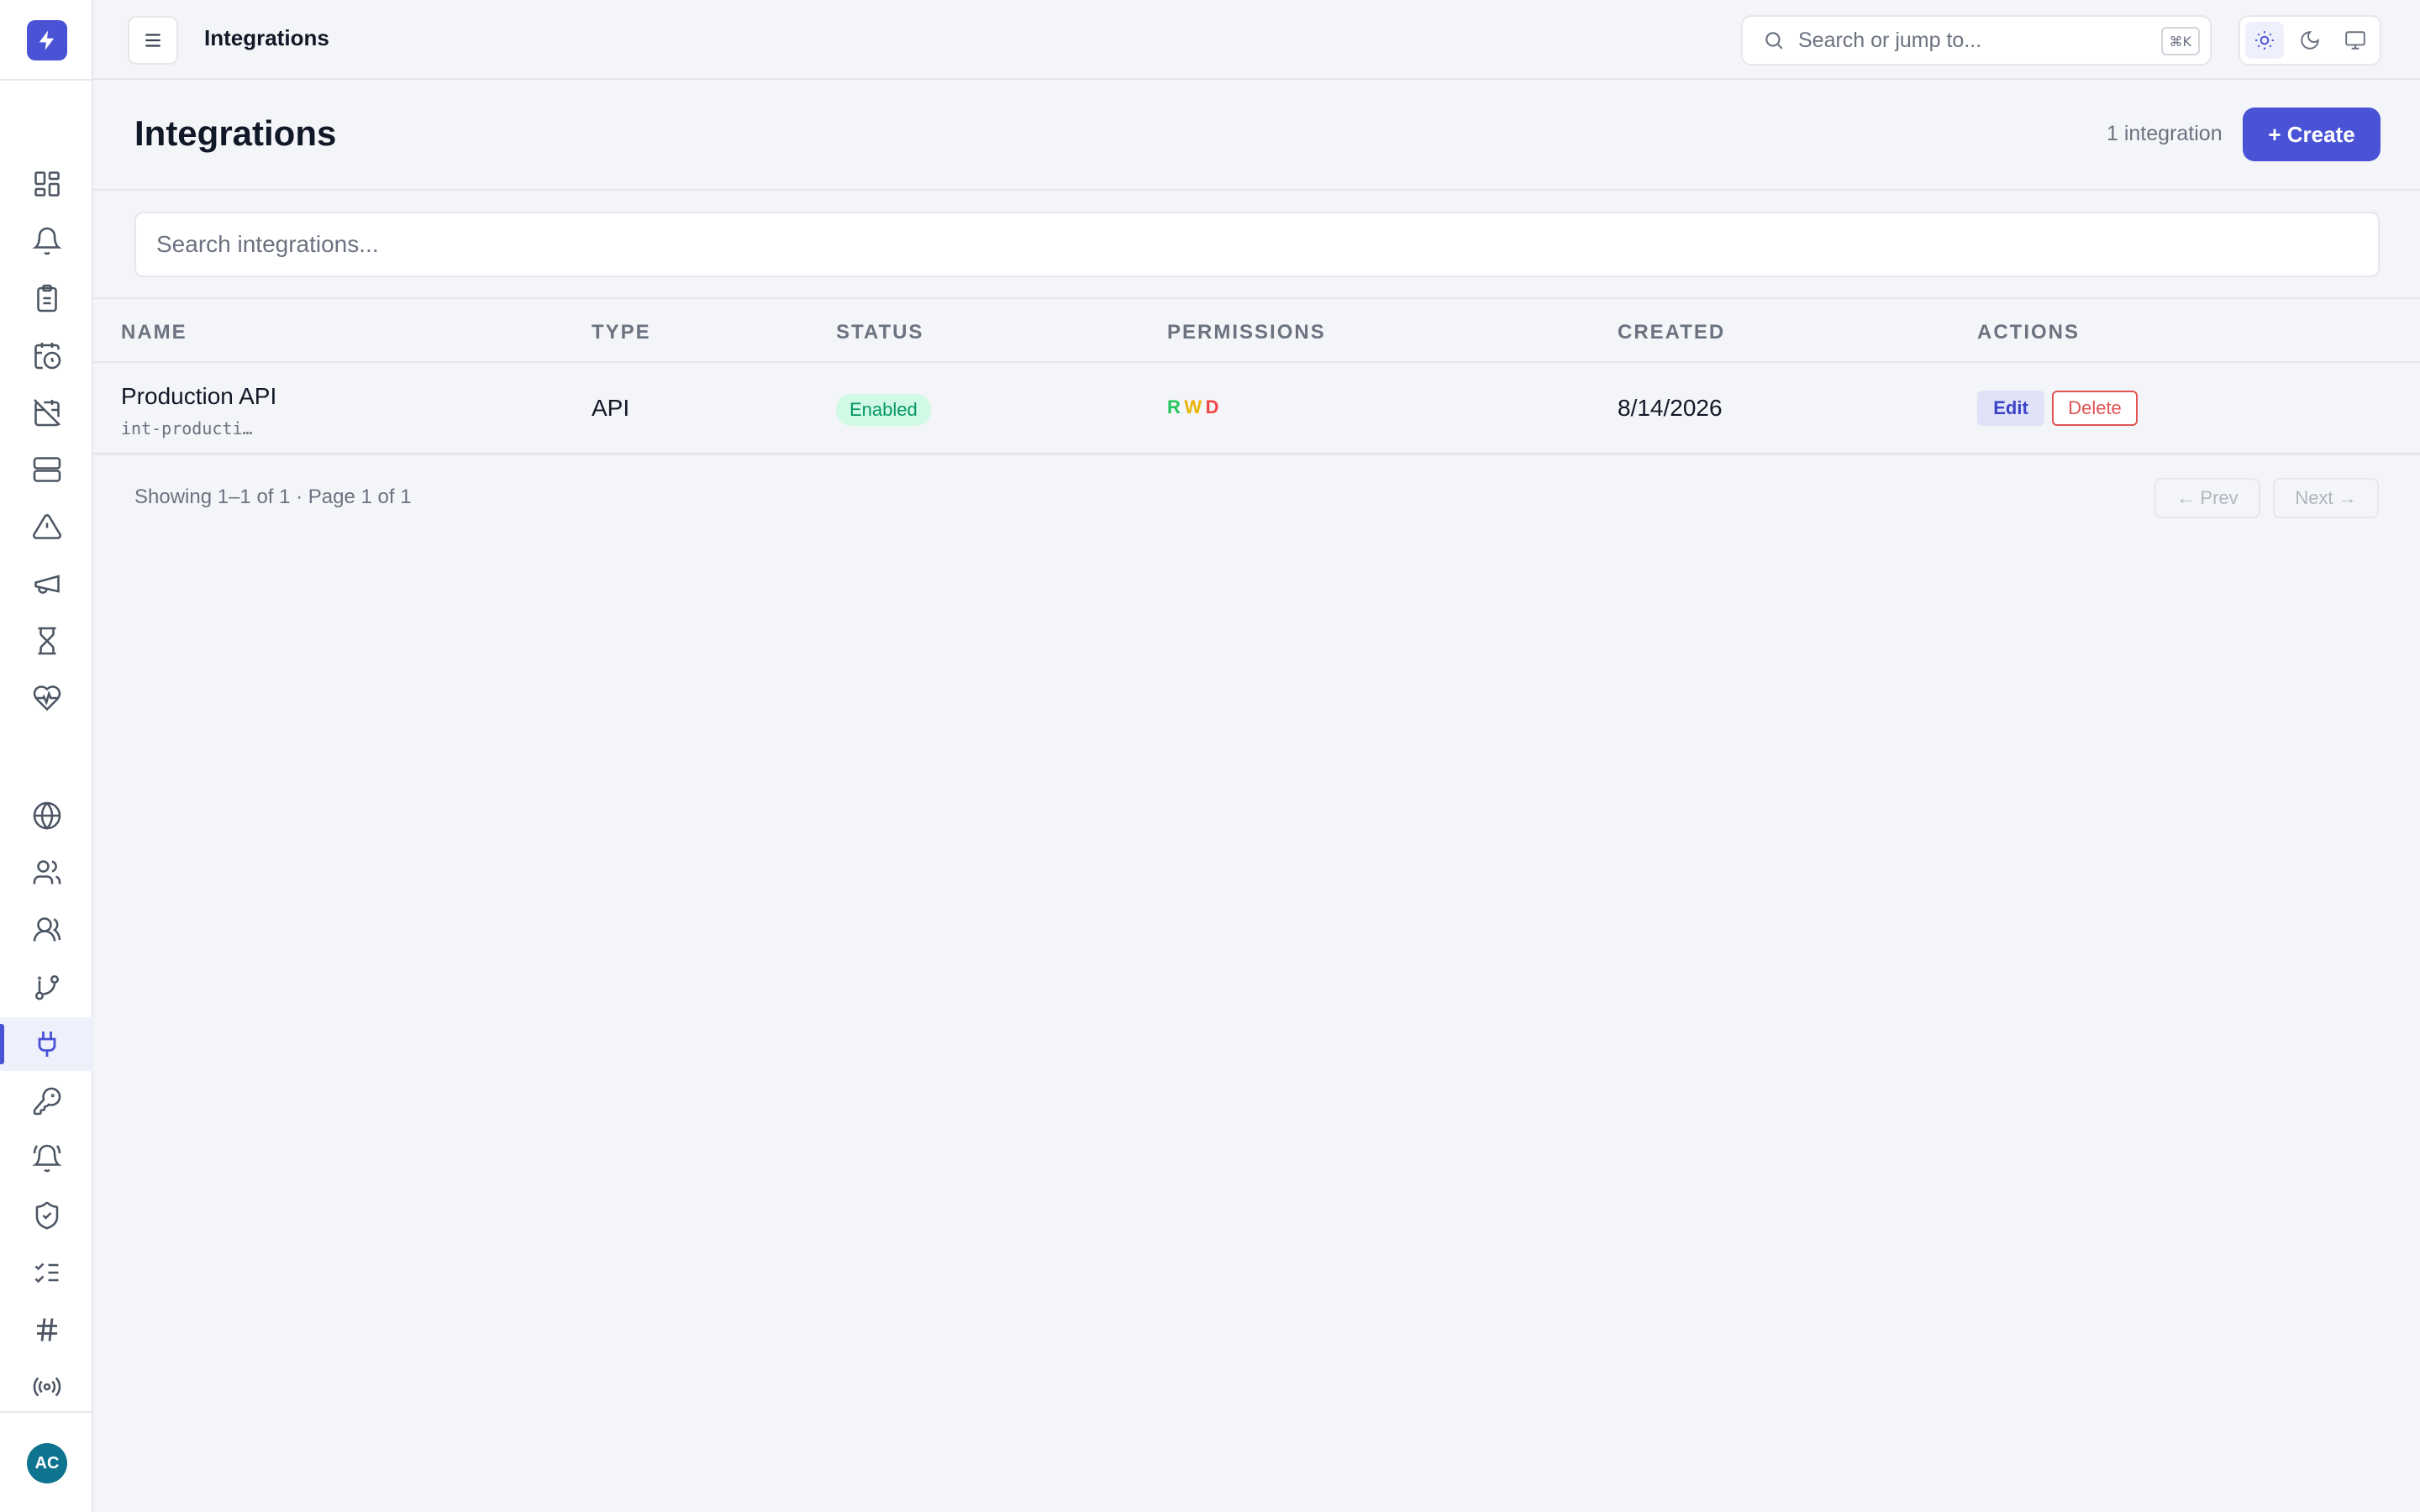  I want to click on sidebar-item-notification-rules, so click(46, 1158).